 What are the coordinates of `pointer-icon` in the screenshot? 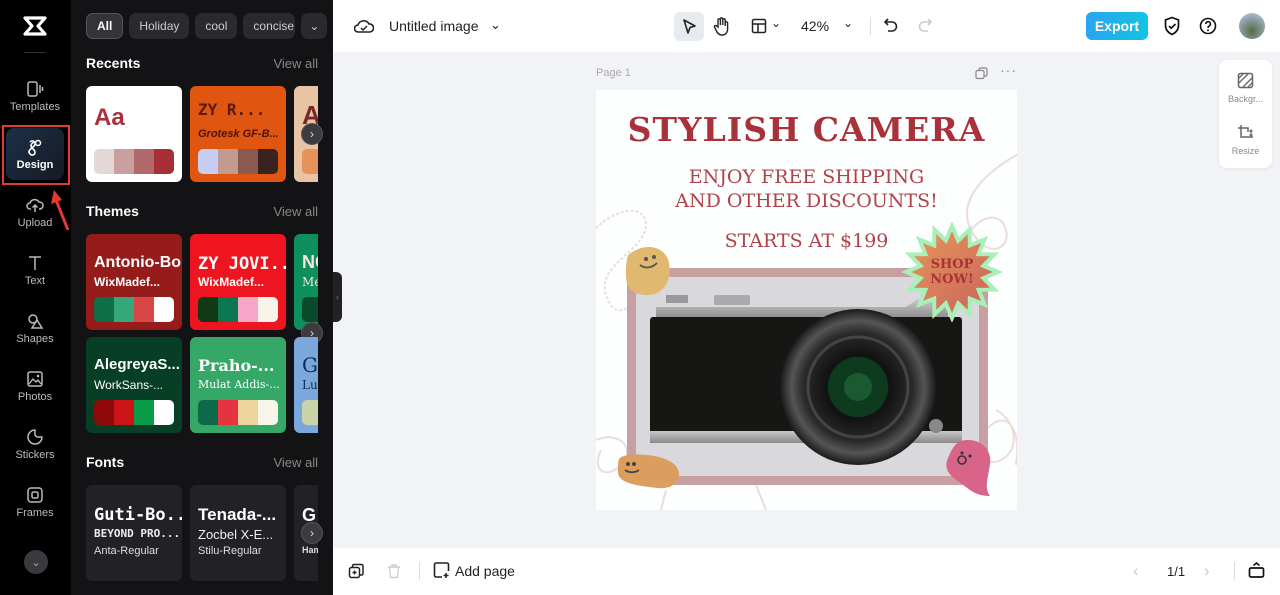 It's located at (689, 26).